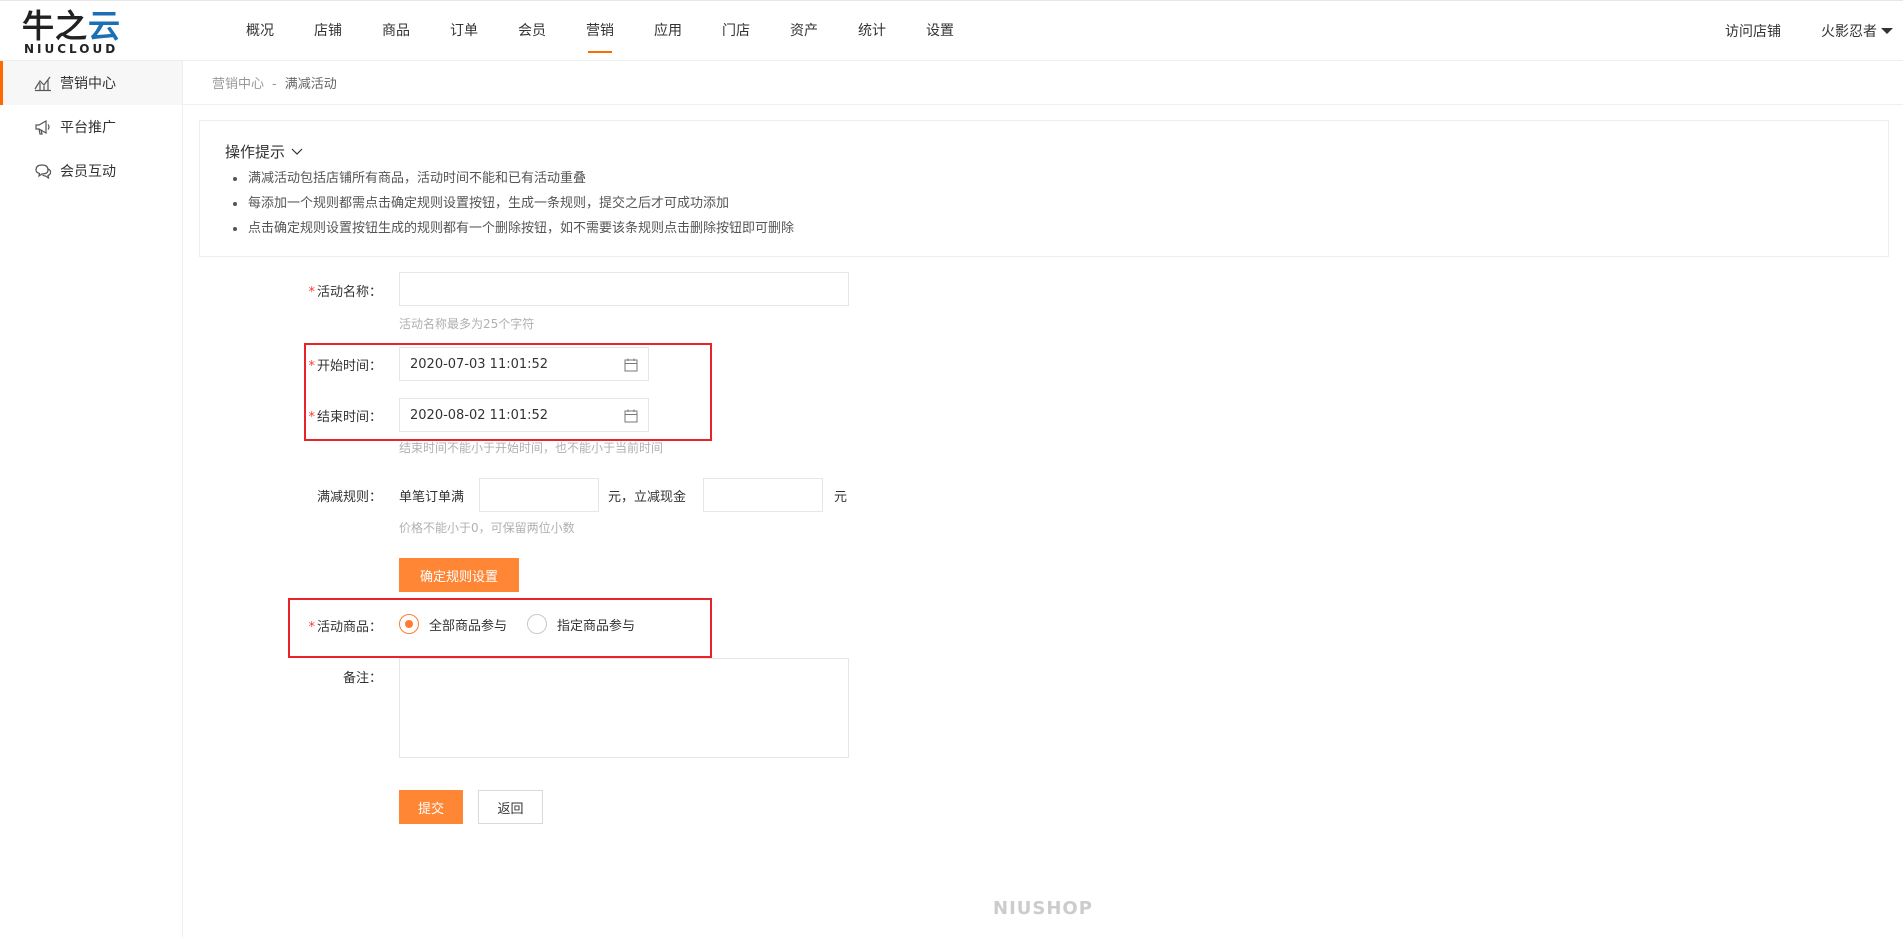 The width and height of the screenshot is (1903, 937). I want to click on radio-unchecked-icon, so click(537, 624).